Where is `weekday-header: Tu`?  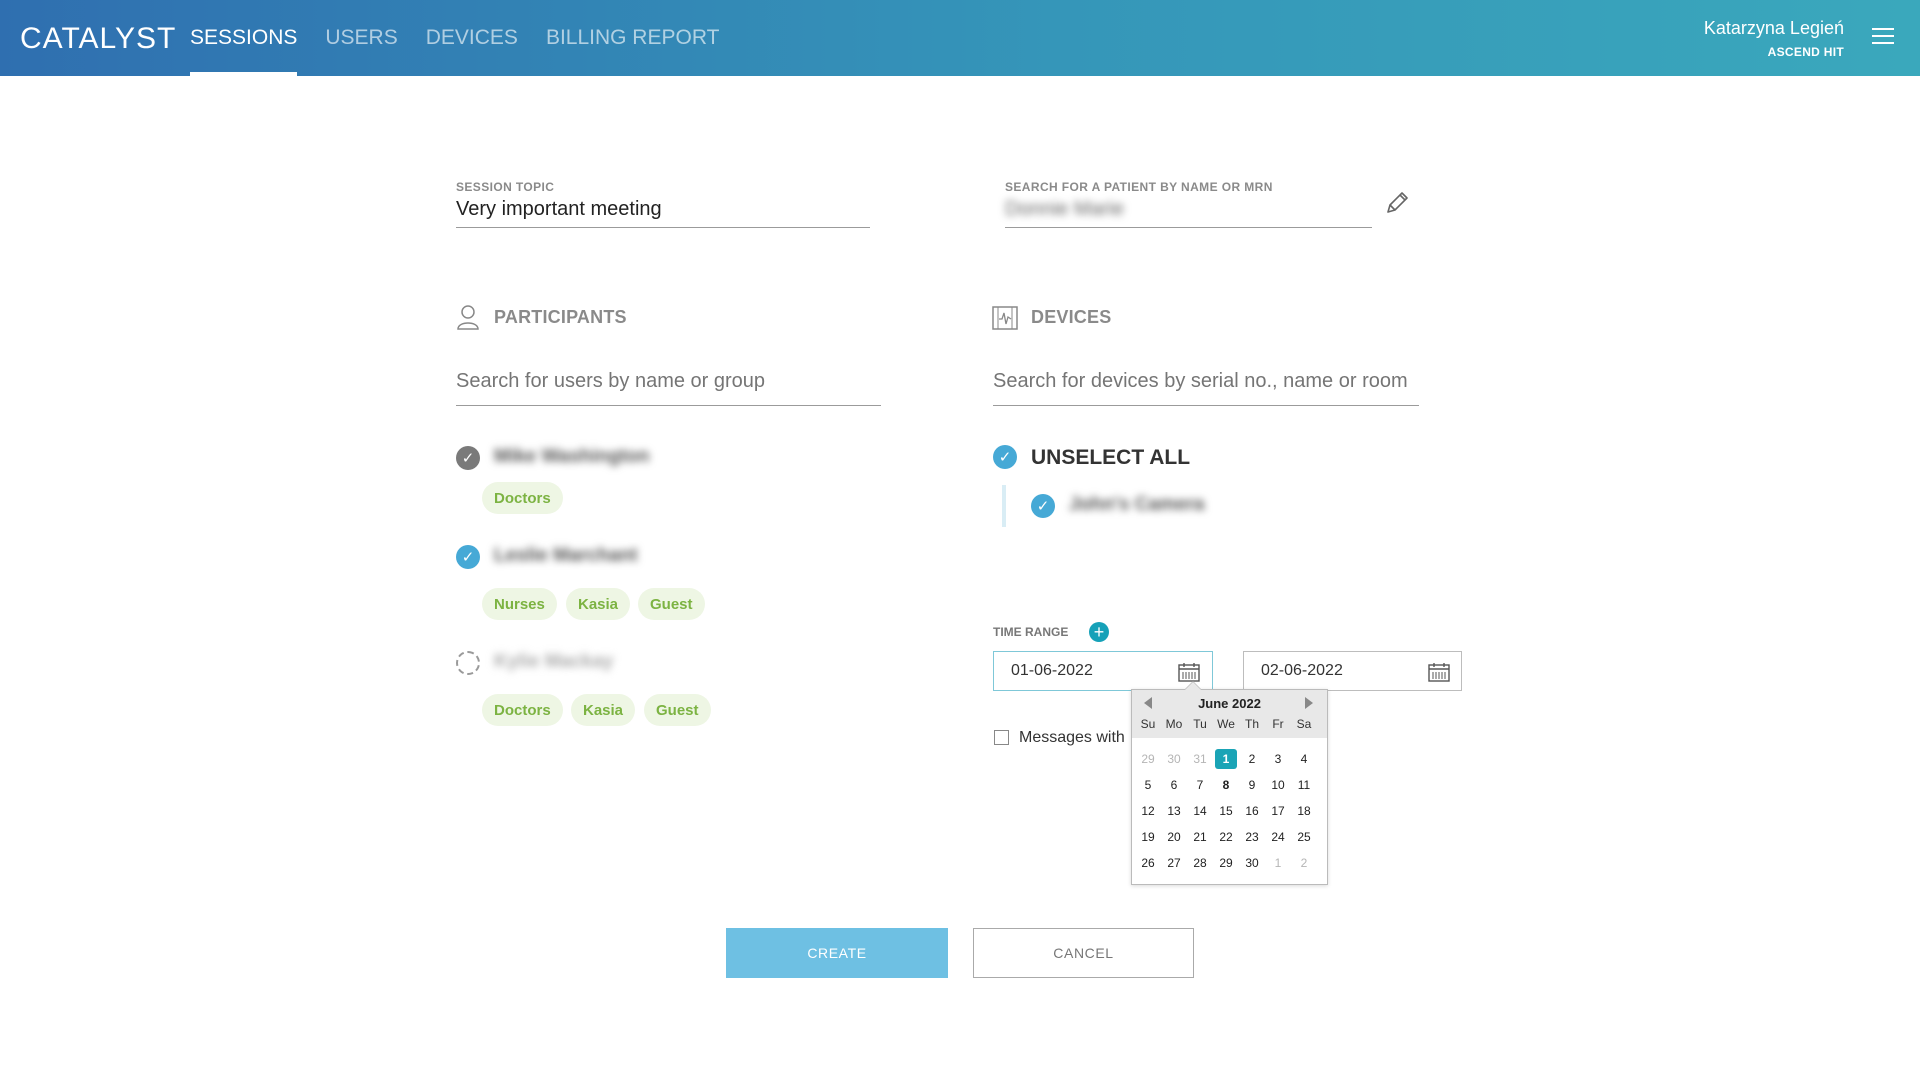 weekday-header: Tu is located at coordinates (1200, 724).